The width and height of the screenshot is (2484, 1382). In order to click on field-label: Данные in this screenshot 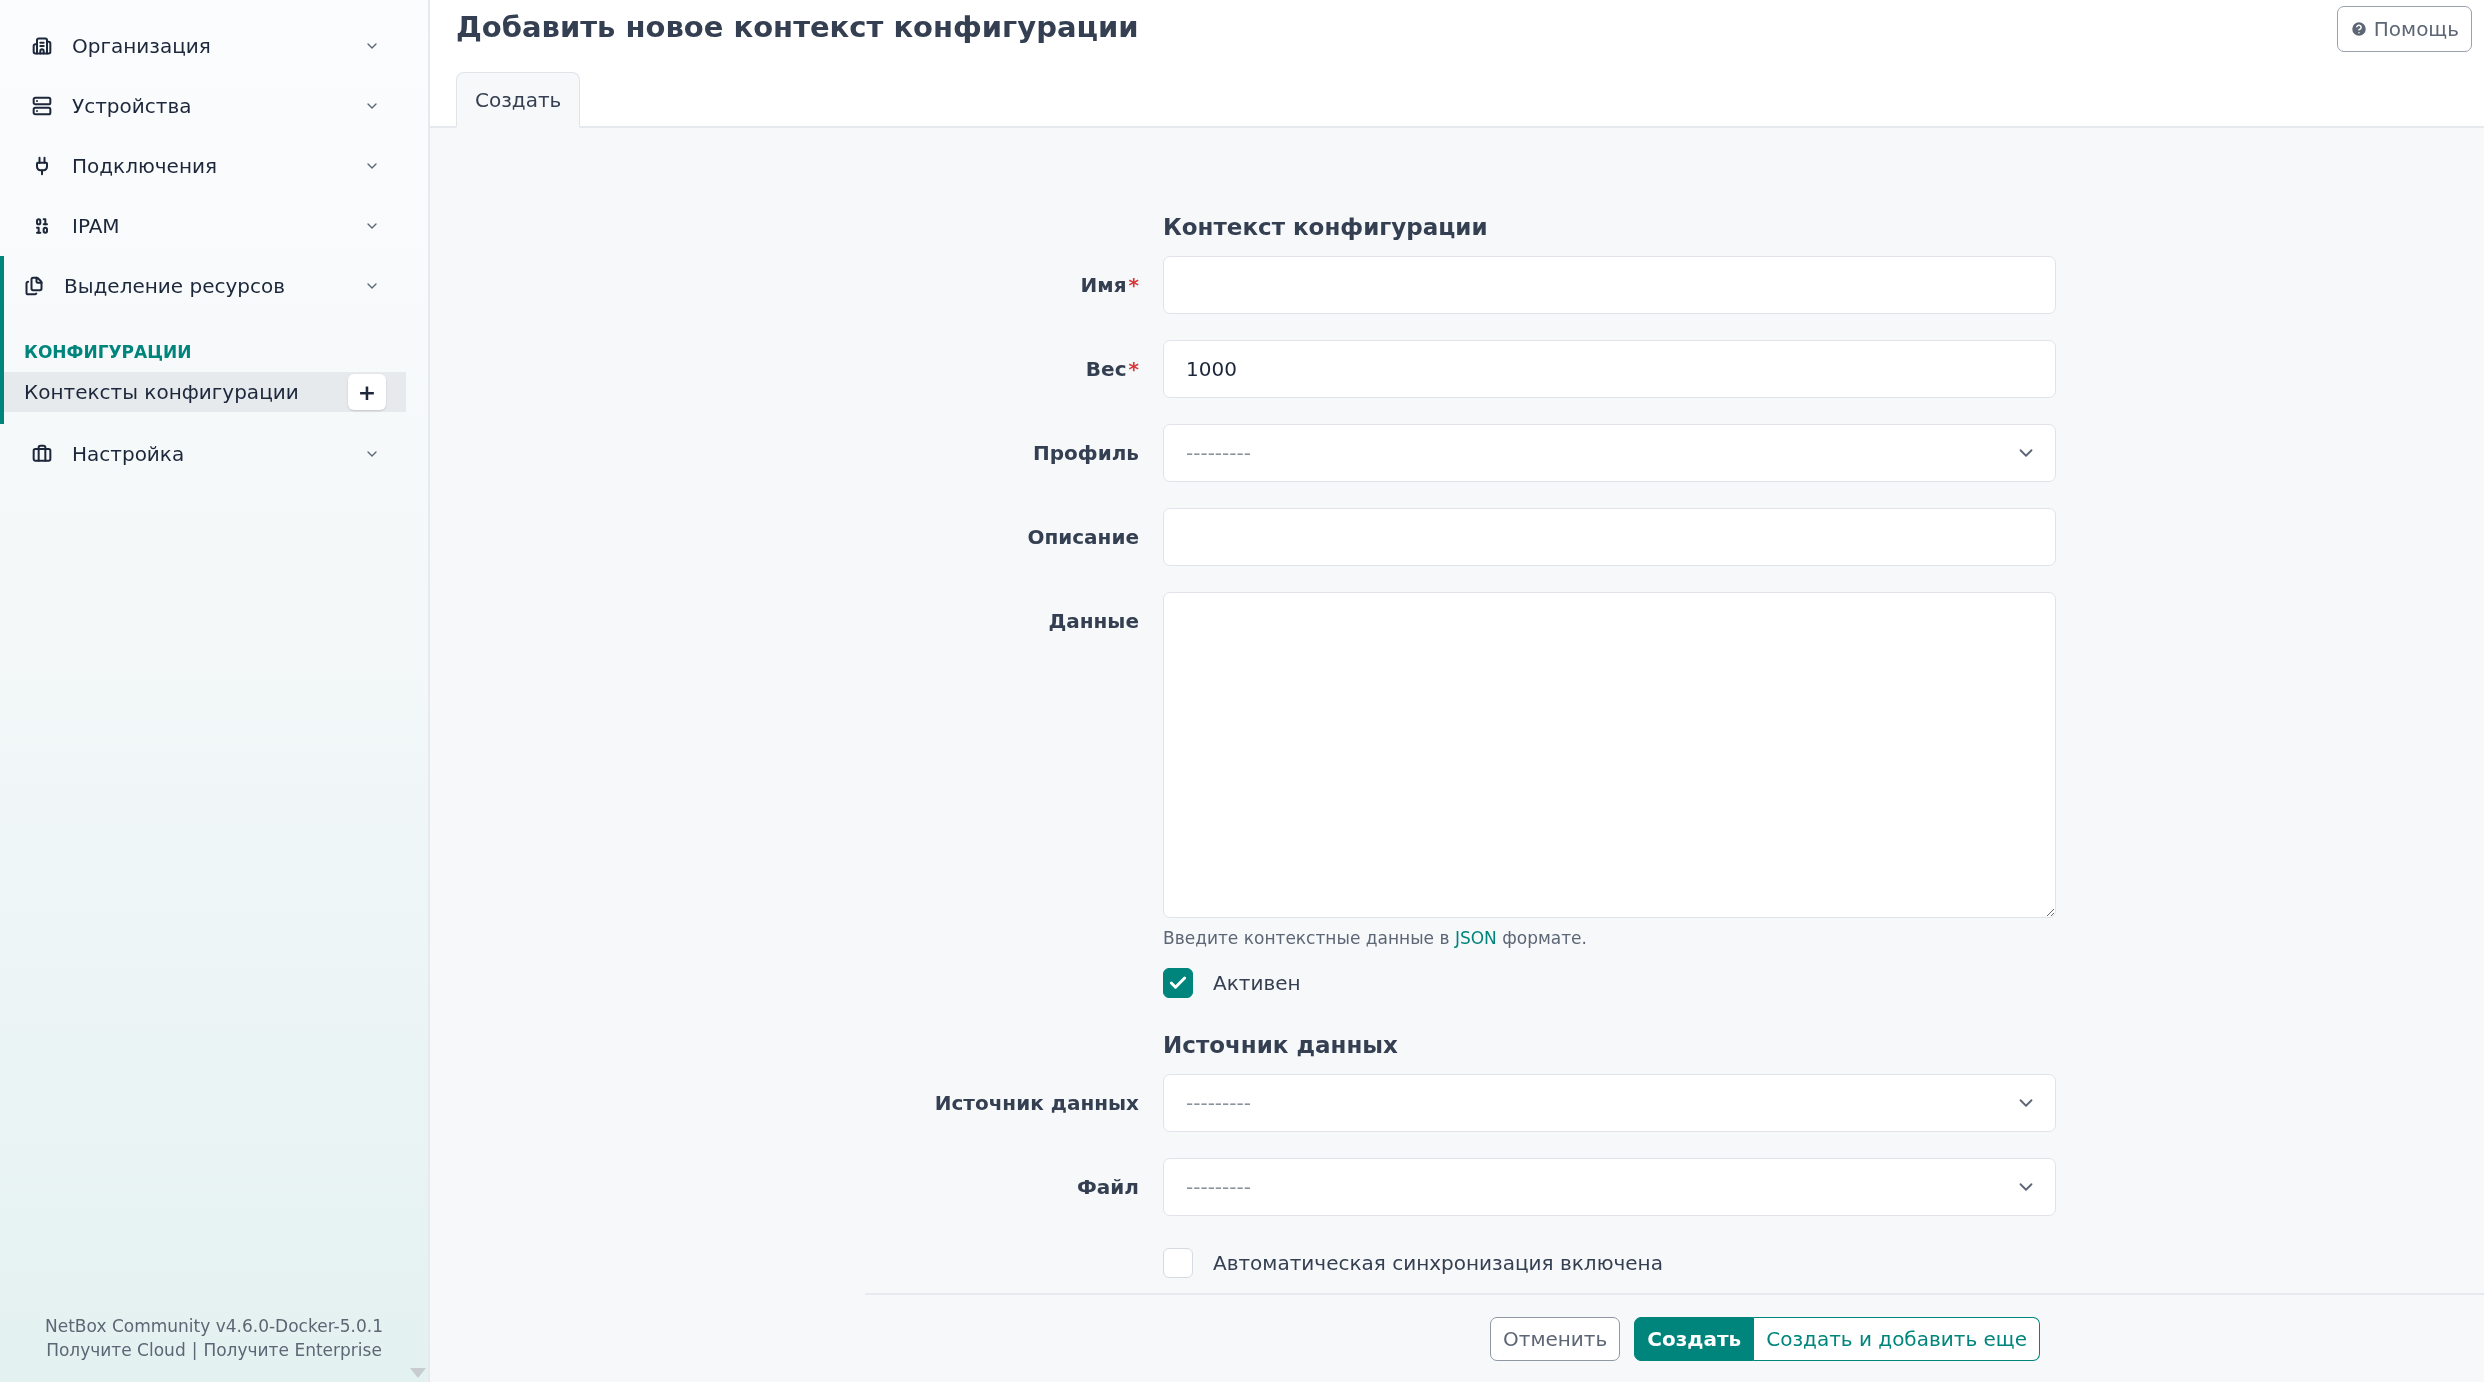, I will do `click(1093, 620)`.